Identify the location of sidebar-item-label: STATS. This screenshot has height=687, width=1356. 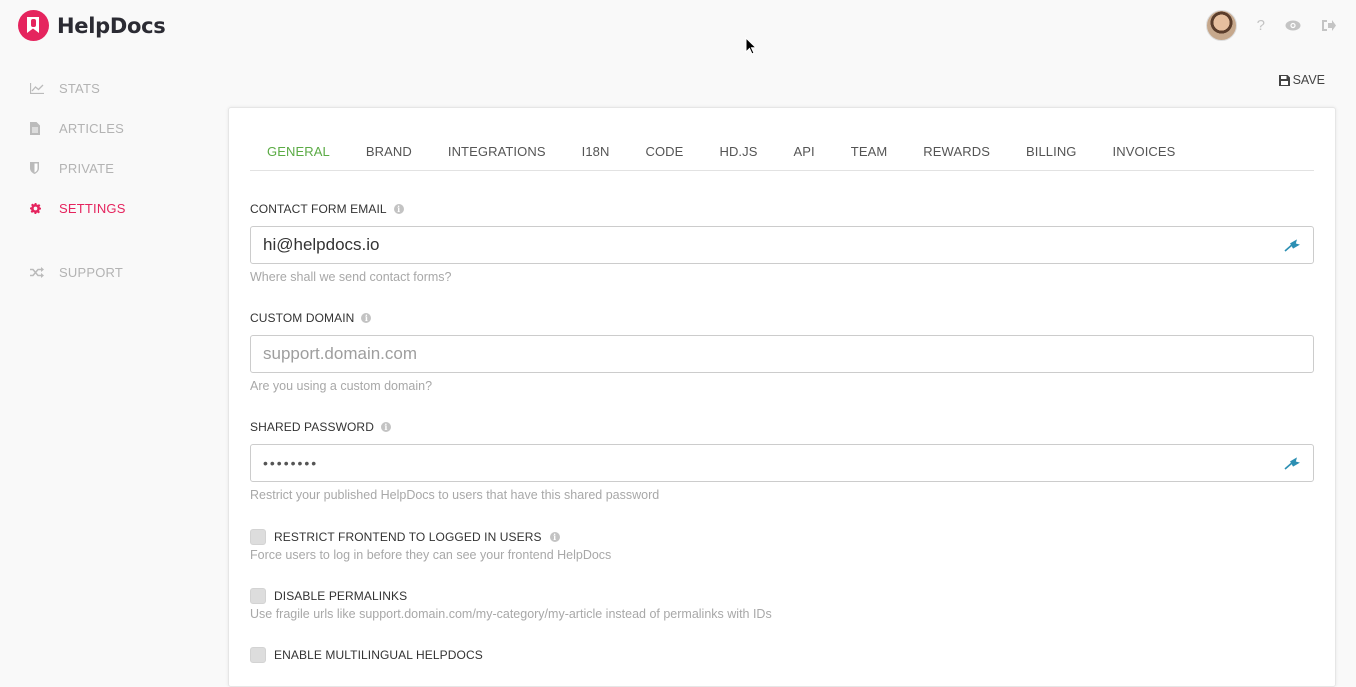
(79, 88).